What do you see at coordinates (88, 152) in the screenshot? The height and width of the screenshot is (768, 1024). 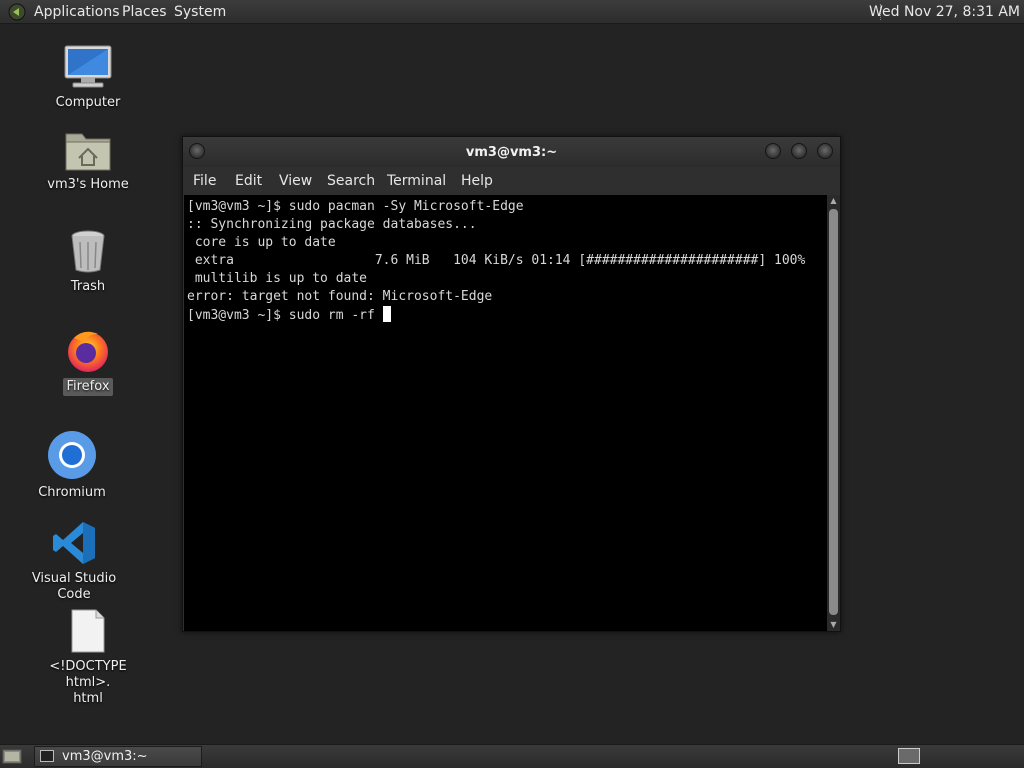 I see `home-folder-icon` at bounding box center [88, 152].